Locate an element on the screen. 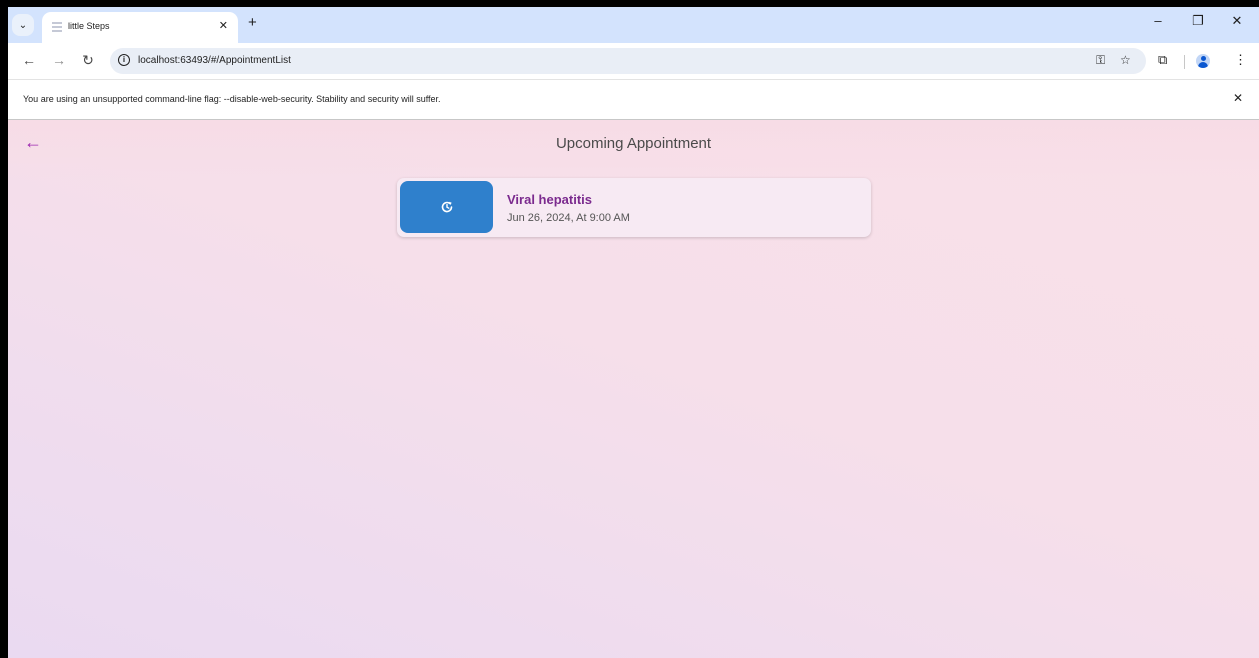  appointment-badge is located at coordinates (446, 207).